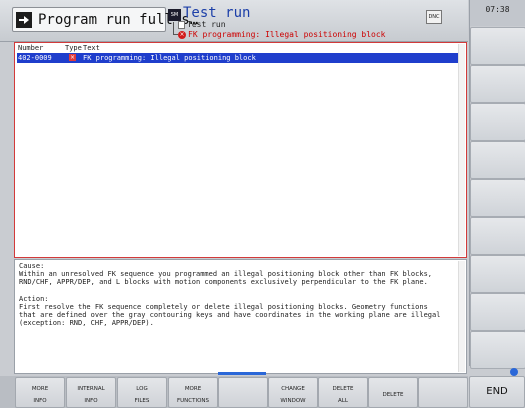 The height and width of the screenshot is (408, 525). I want to click on delete-button: DELETE, so click(393, 392).